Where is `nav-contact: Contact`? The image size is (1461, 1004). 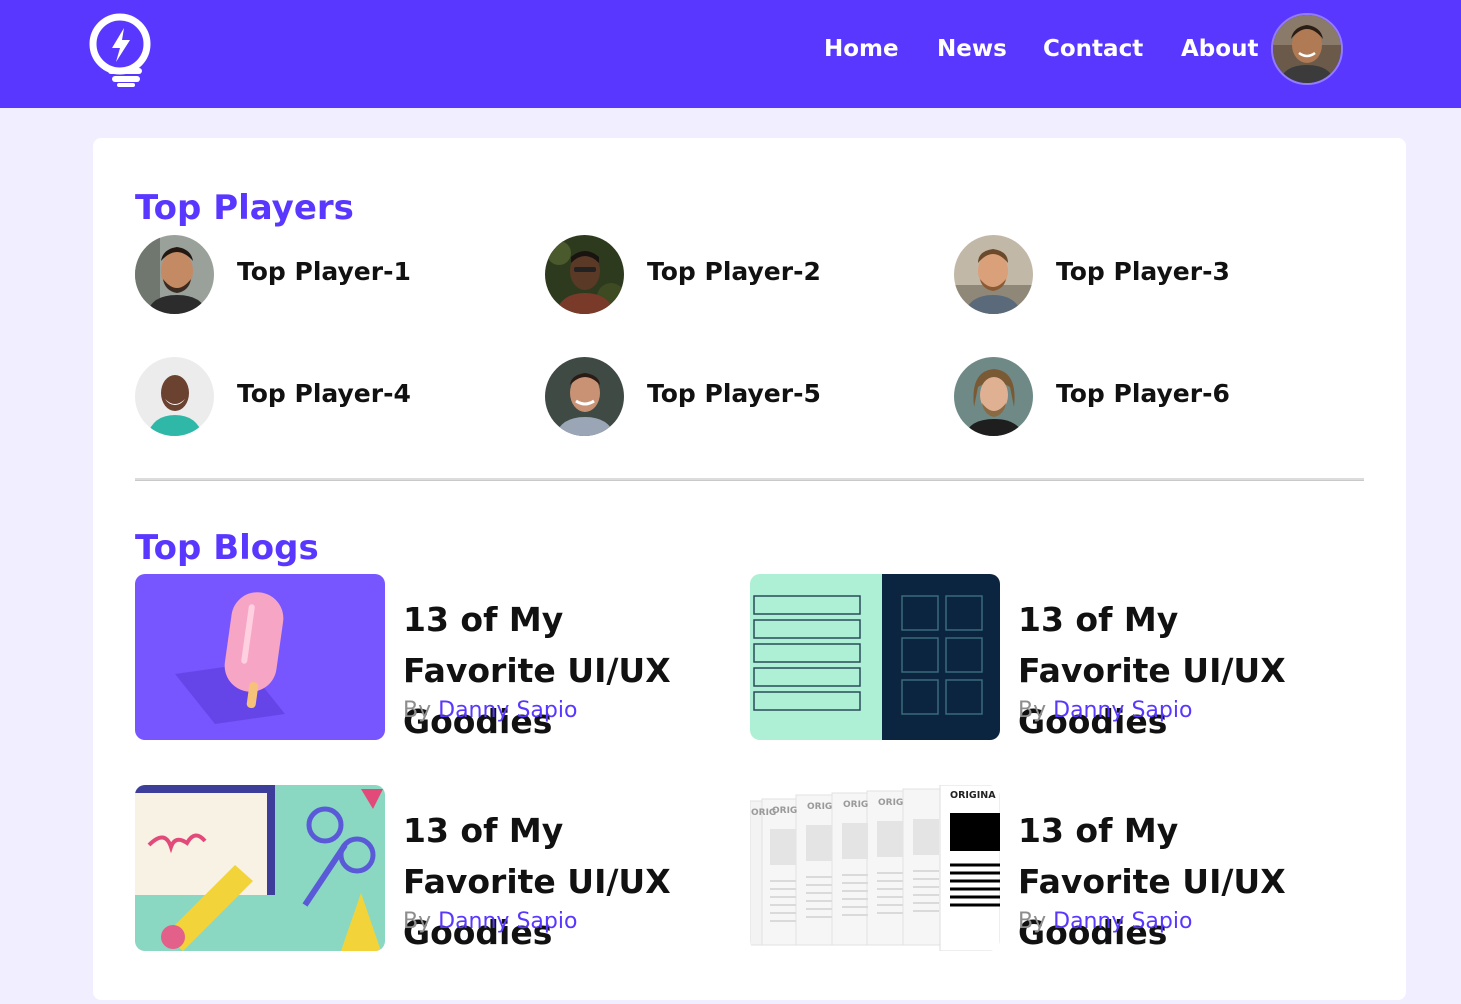 nav-contact: Contact is located at coordinates (1093, 49).